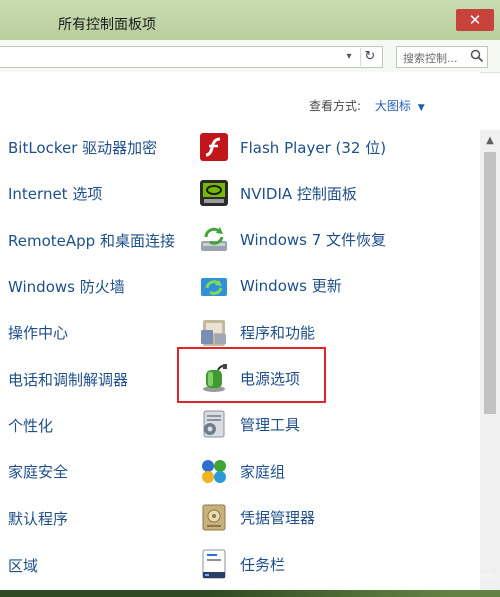  What do you see at coordinates (38, 332) in the screenshot?
I see `item-action-center: 操作中心` at bounding box center [38, 332].